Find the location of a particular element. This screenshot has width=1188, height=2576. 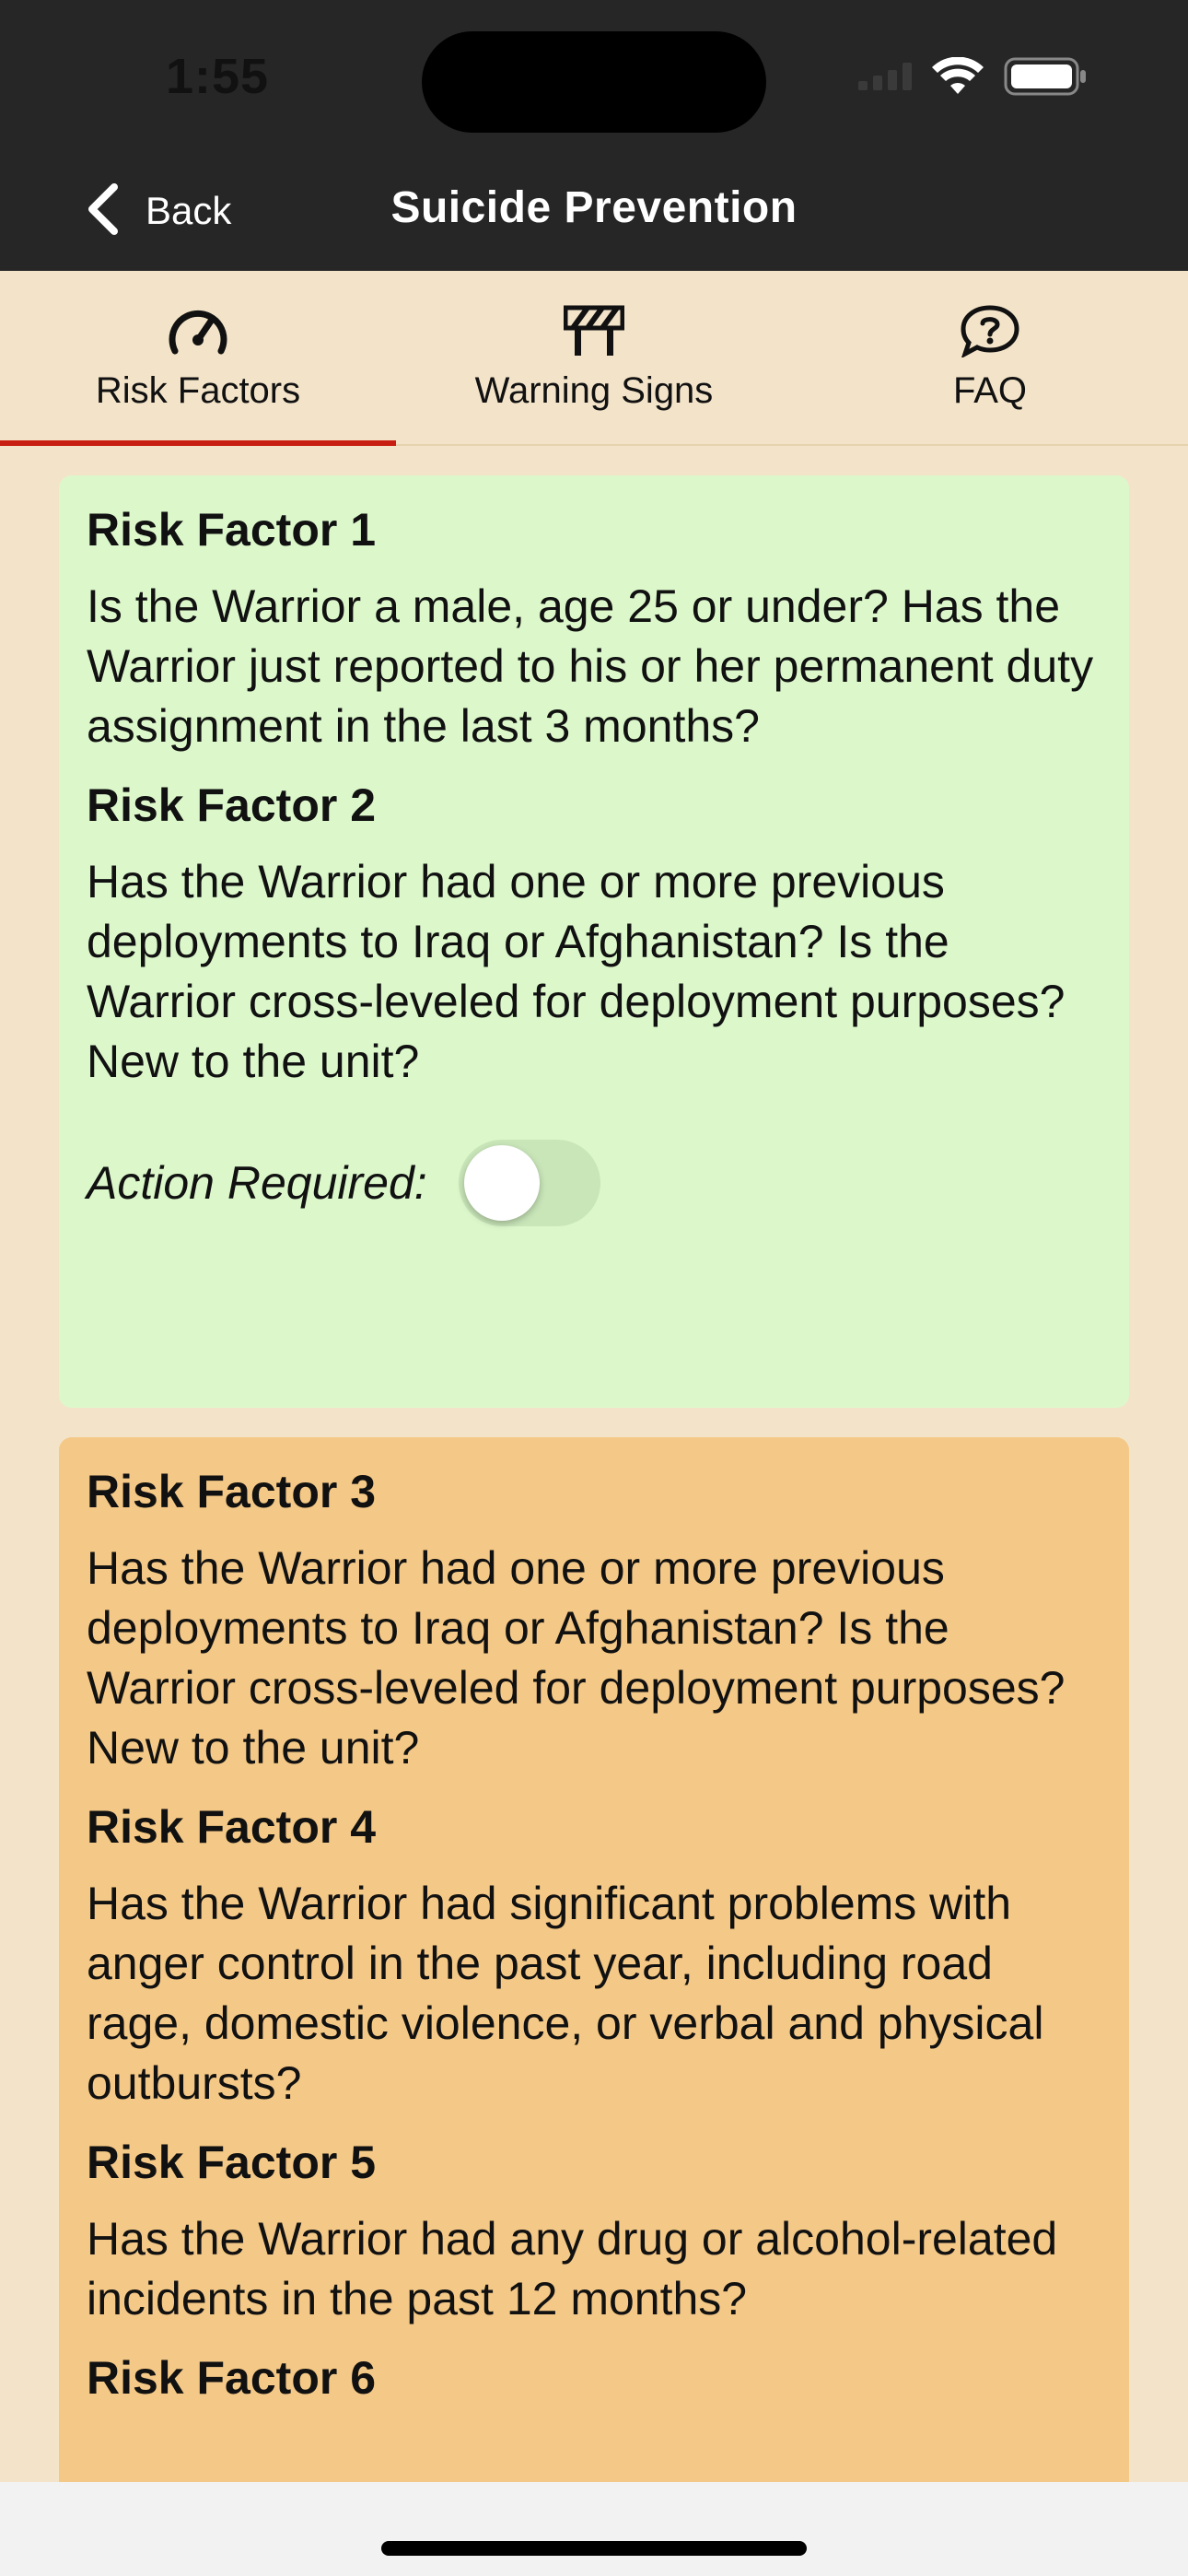

page-title: Suicide Prevention is located at coordinates (594, 207).